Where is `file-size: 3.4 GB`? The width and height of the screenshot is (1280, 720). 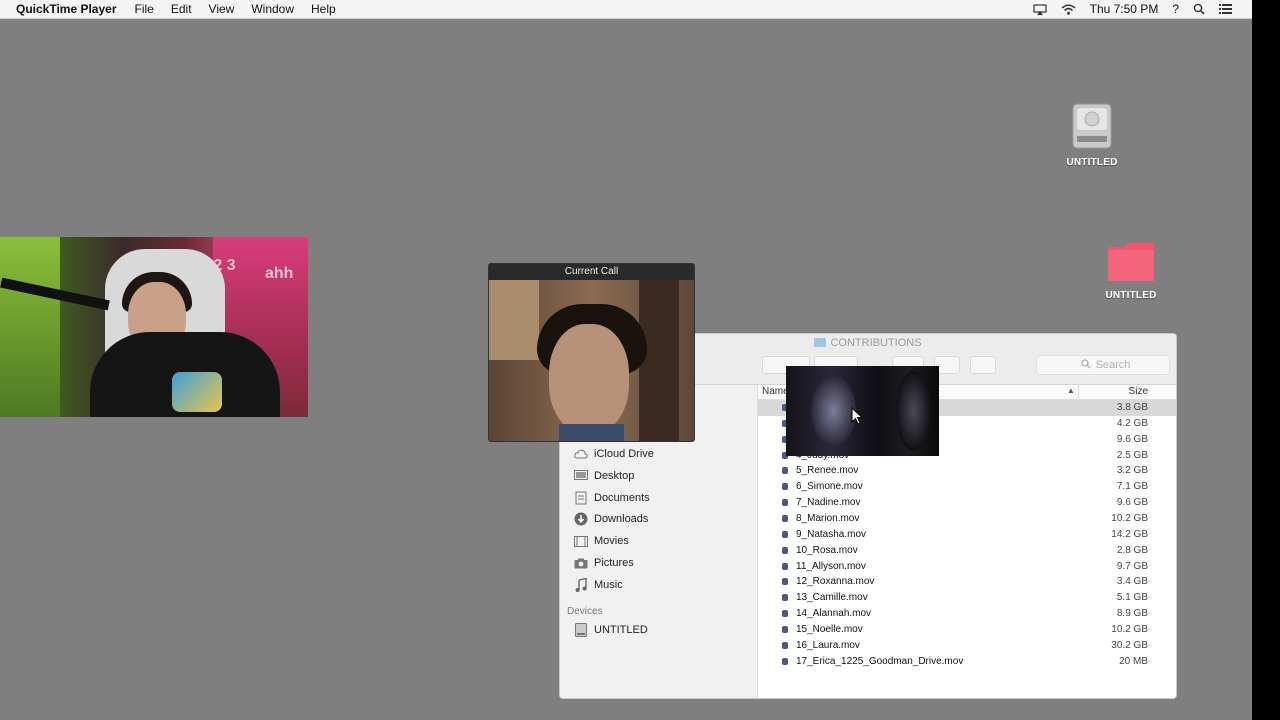
file-size: 3.4 GB is located at coordinates (1132, 582).